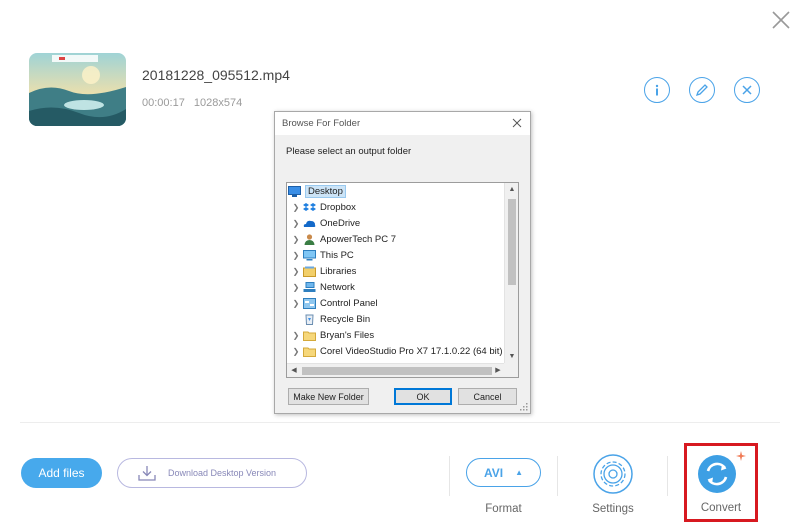 Image resolution: width=800 pixels, height=527 pixels. What do you see at coordinates (503, 509) in the screenshot?
I see `format-label: Format` at bounding box center [503, 509].